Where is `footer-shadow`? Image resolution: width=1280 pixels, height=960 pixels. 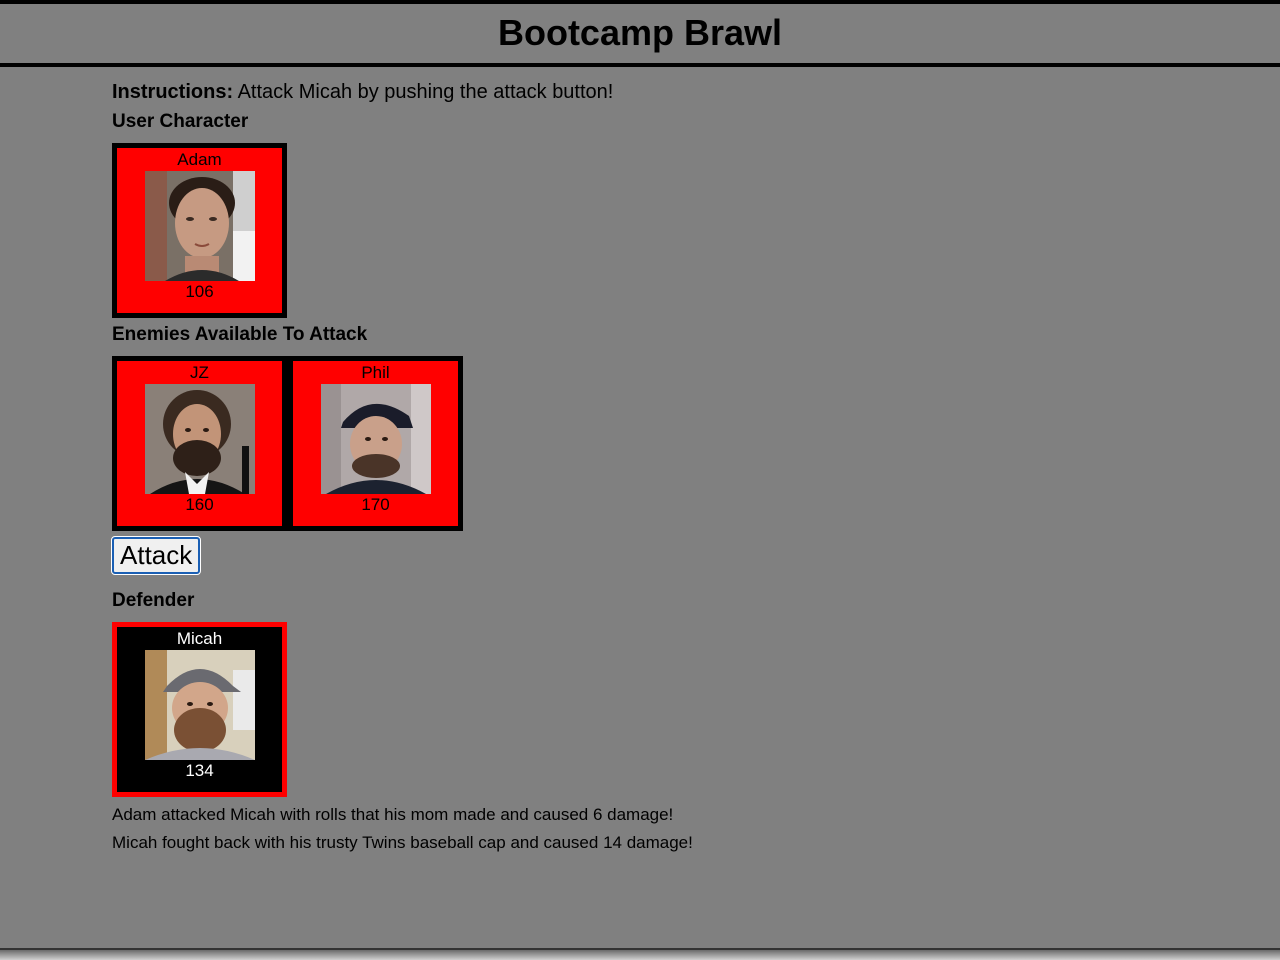 footer-shadow is located at coordinates (640, 955).